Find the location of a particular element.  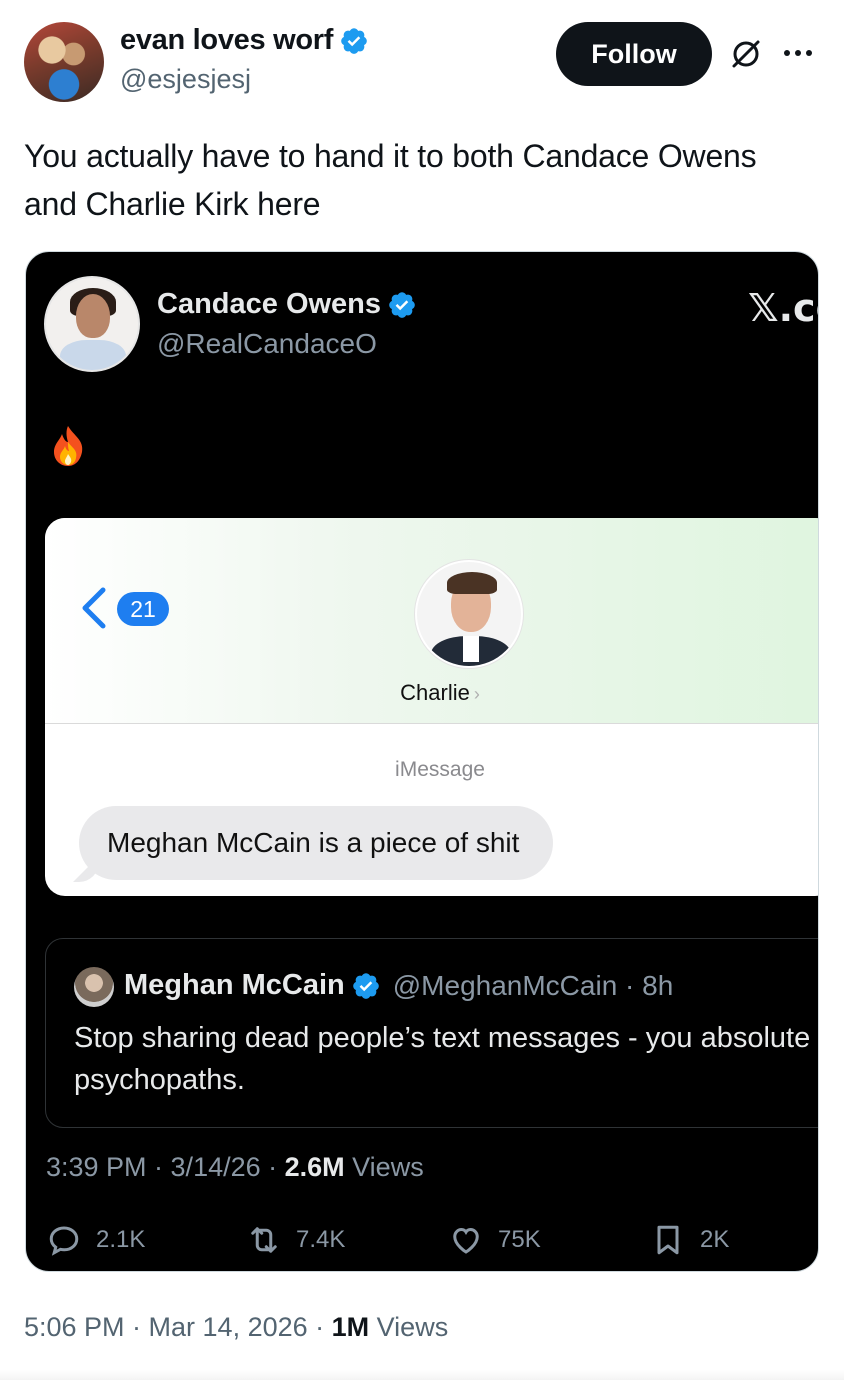

embedded-views-label: Views is located at coordinates (384, 1167).